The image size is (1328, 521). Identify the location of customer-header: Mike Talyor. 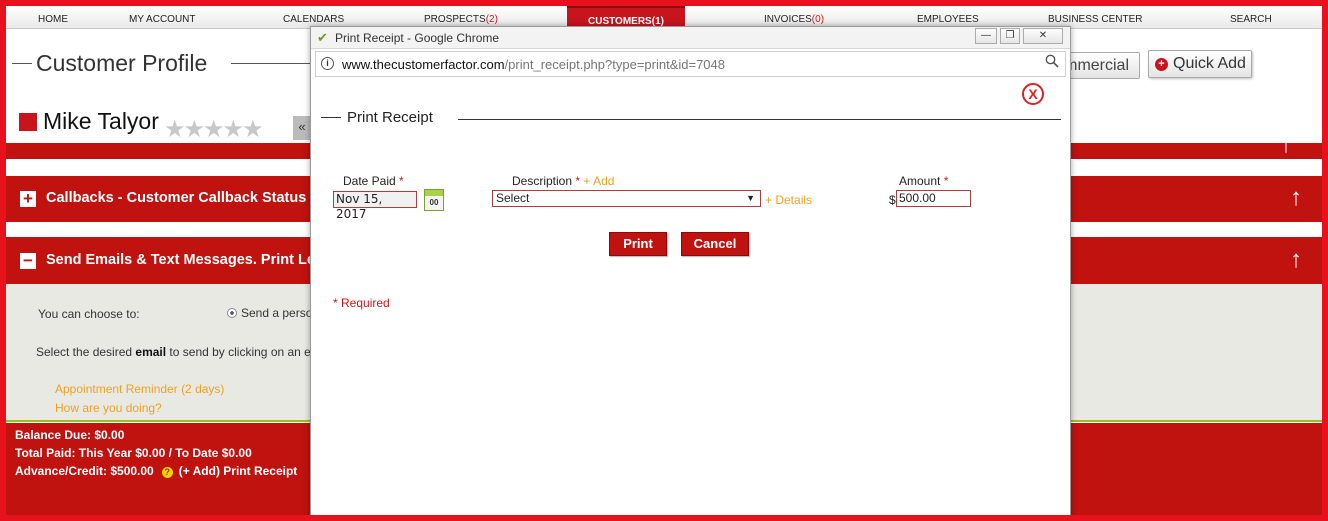
(89, 121).